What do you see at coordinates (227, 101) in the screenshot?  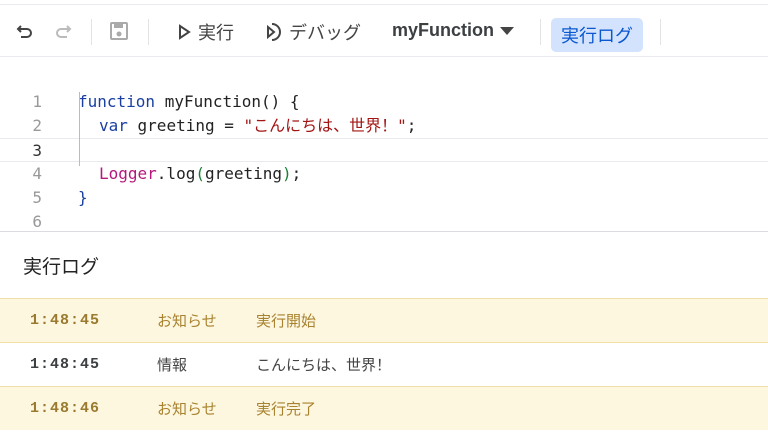 I see `code-text: myFunction() {` at bounding box center [227, 101].